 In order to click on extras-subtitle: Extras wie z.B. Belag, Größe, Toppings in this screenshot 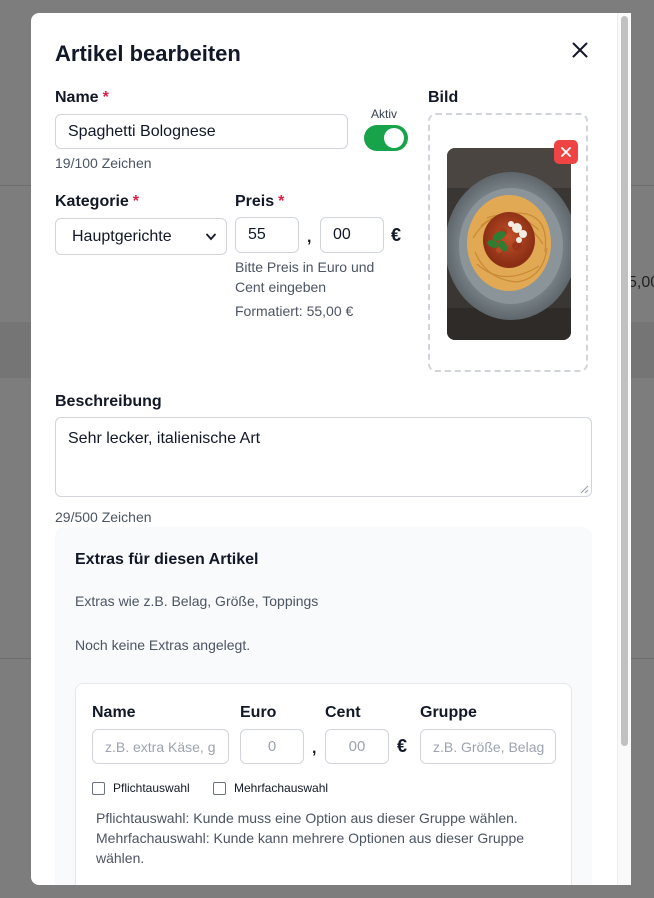, I will do `click(197, 601)`.